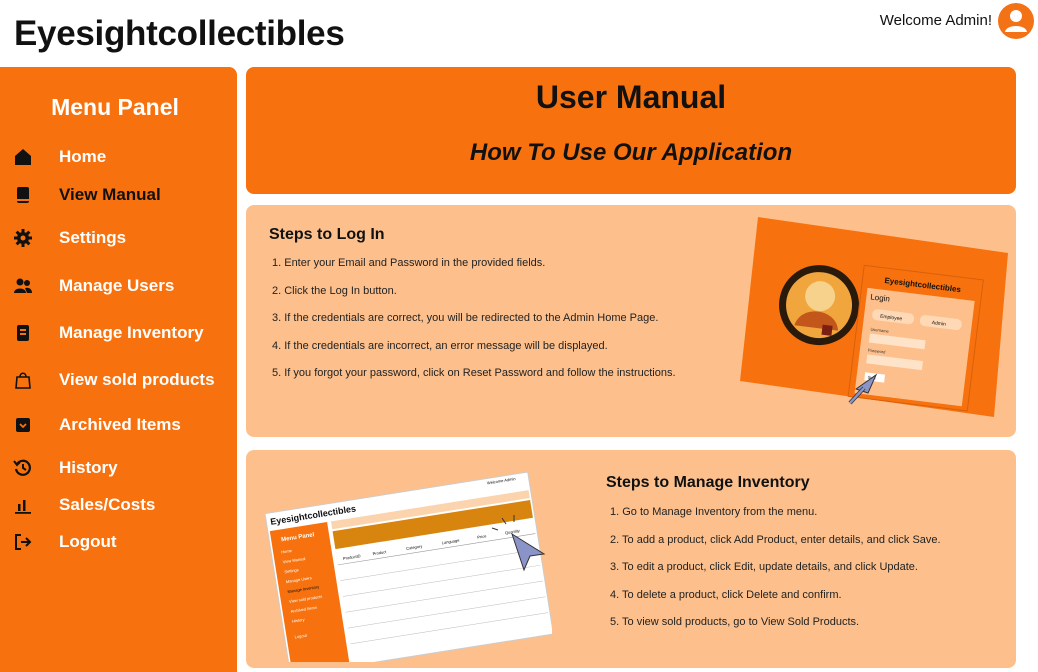 Image resolution: width=1038 pixels, height=672 pixels. Describe the element at coordinates (631, 152) in the screenshot. I see `page-subtitle: How To Use Our Application` at that location.